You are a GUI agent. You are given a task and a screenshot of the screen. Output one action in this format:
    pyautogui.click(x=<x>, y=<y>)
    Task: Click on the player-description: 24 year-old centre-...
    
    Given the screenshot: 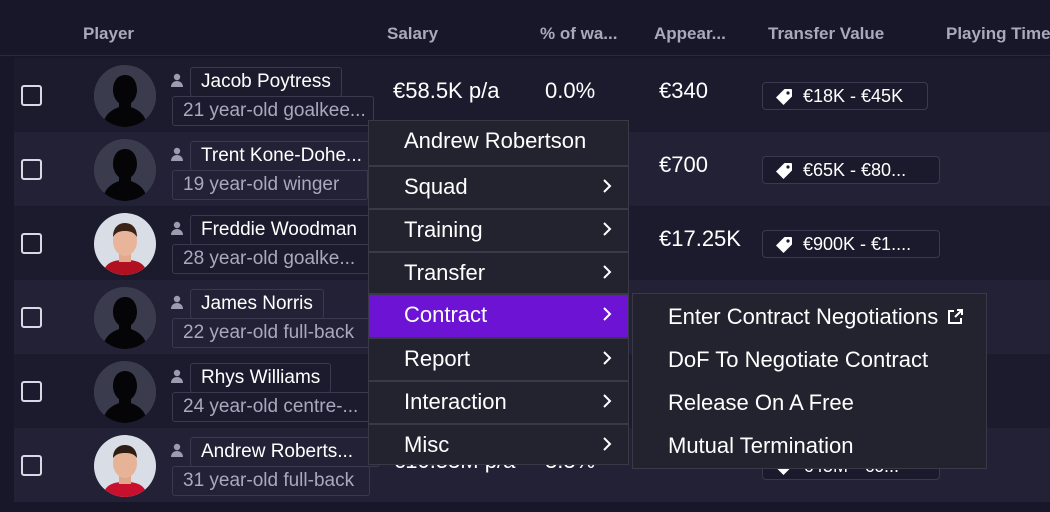 What is the action you would take?
    pyautogui.click(x=275, y=407)
    